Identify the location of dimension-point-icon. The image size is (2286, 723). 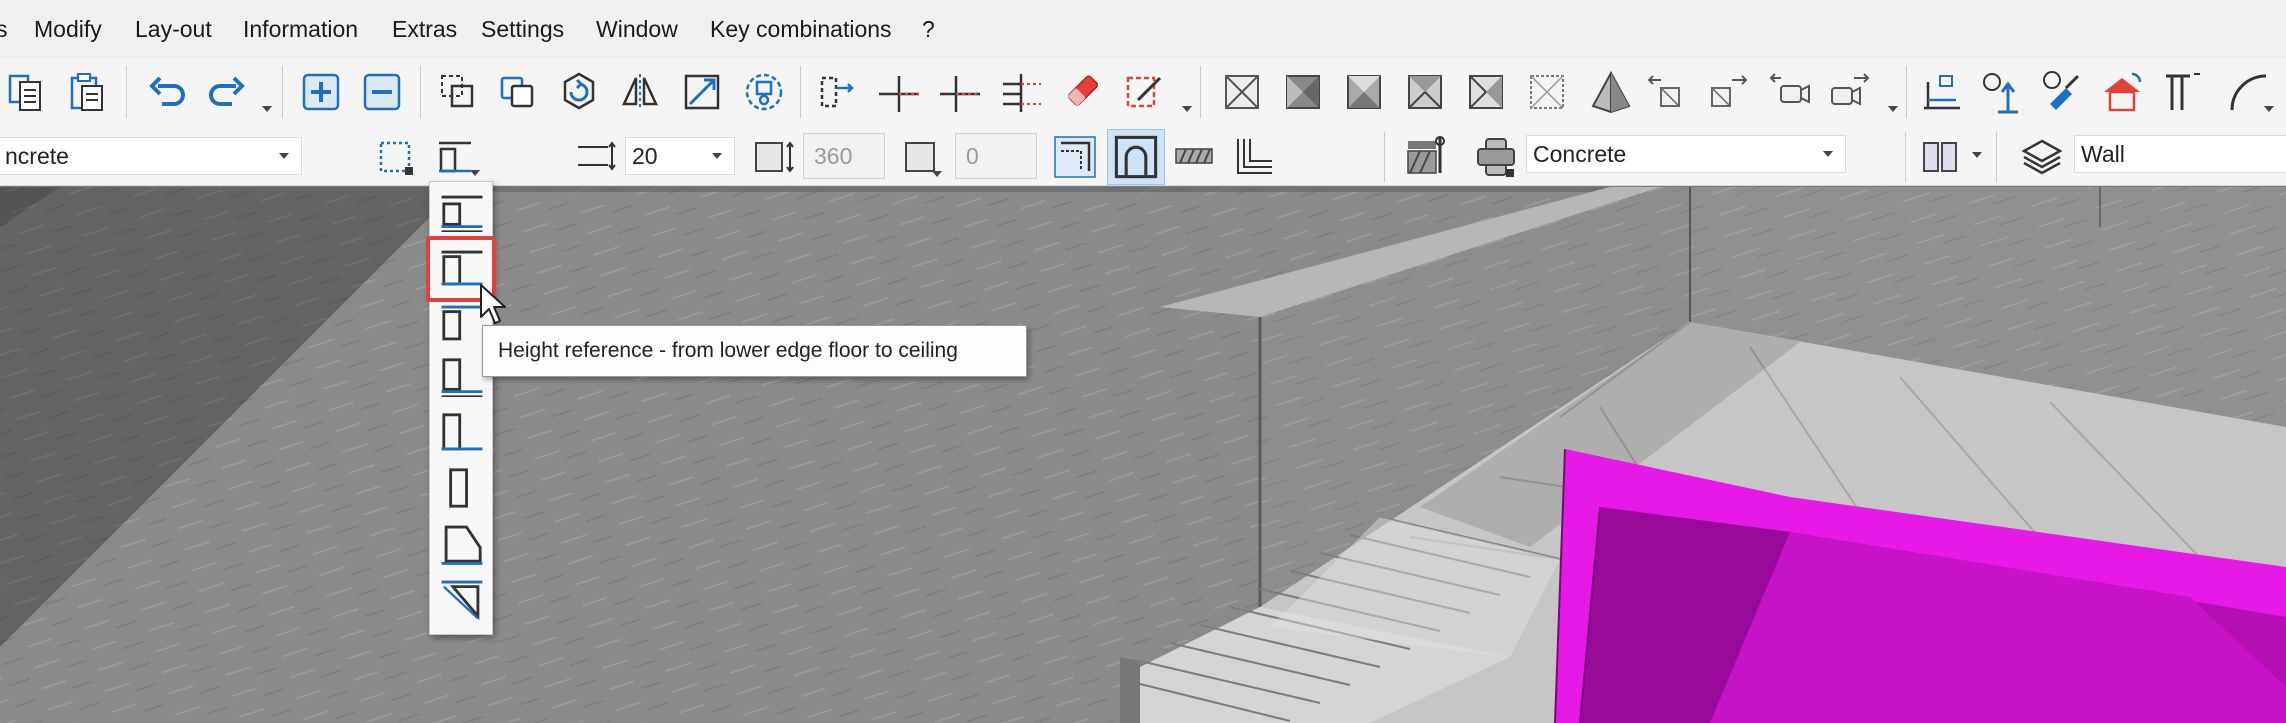
(395, 157).